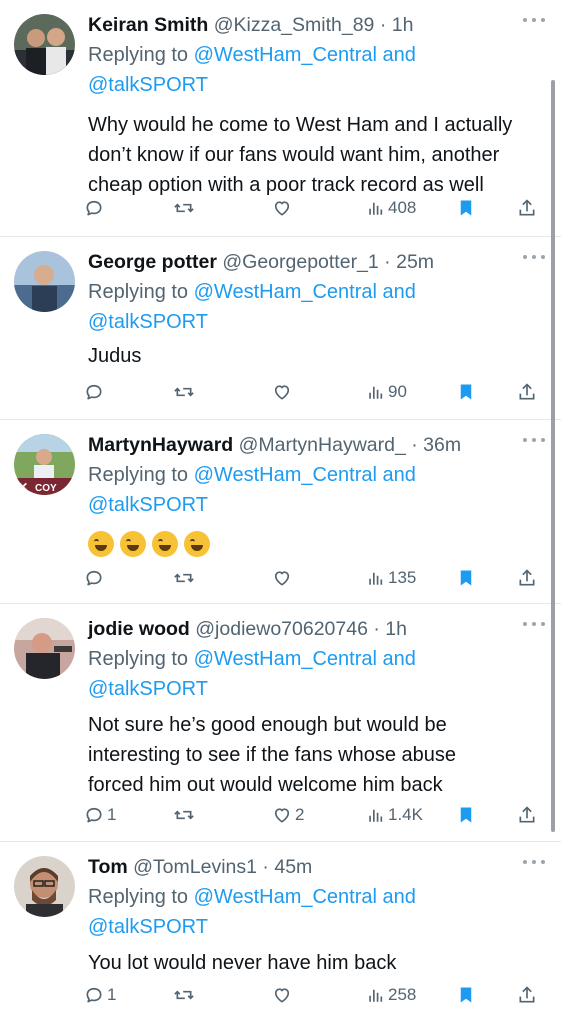 This screenshot has width=561, height=1024. I want to click on action-bar: 1 2 1.4K, so click(314, 815).